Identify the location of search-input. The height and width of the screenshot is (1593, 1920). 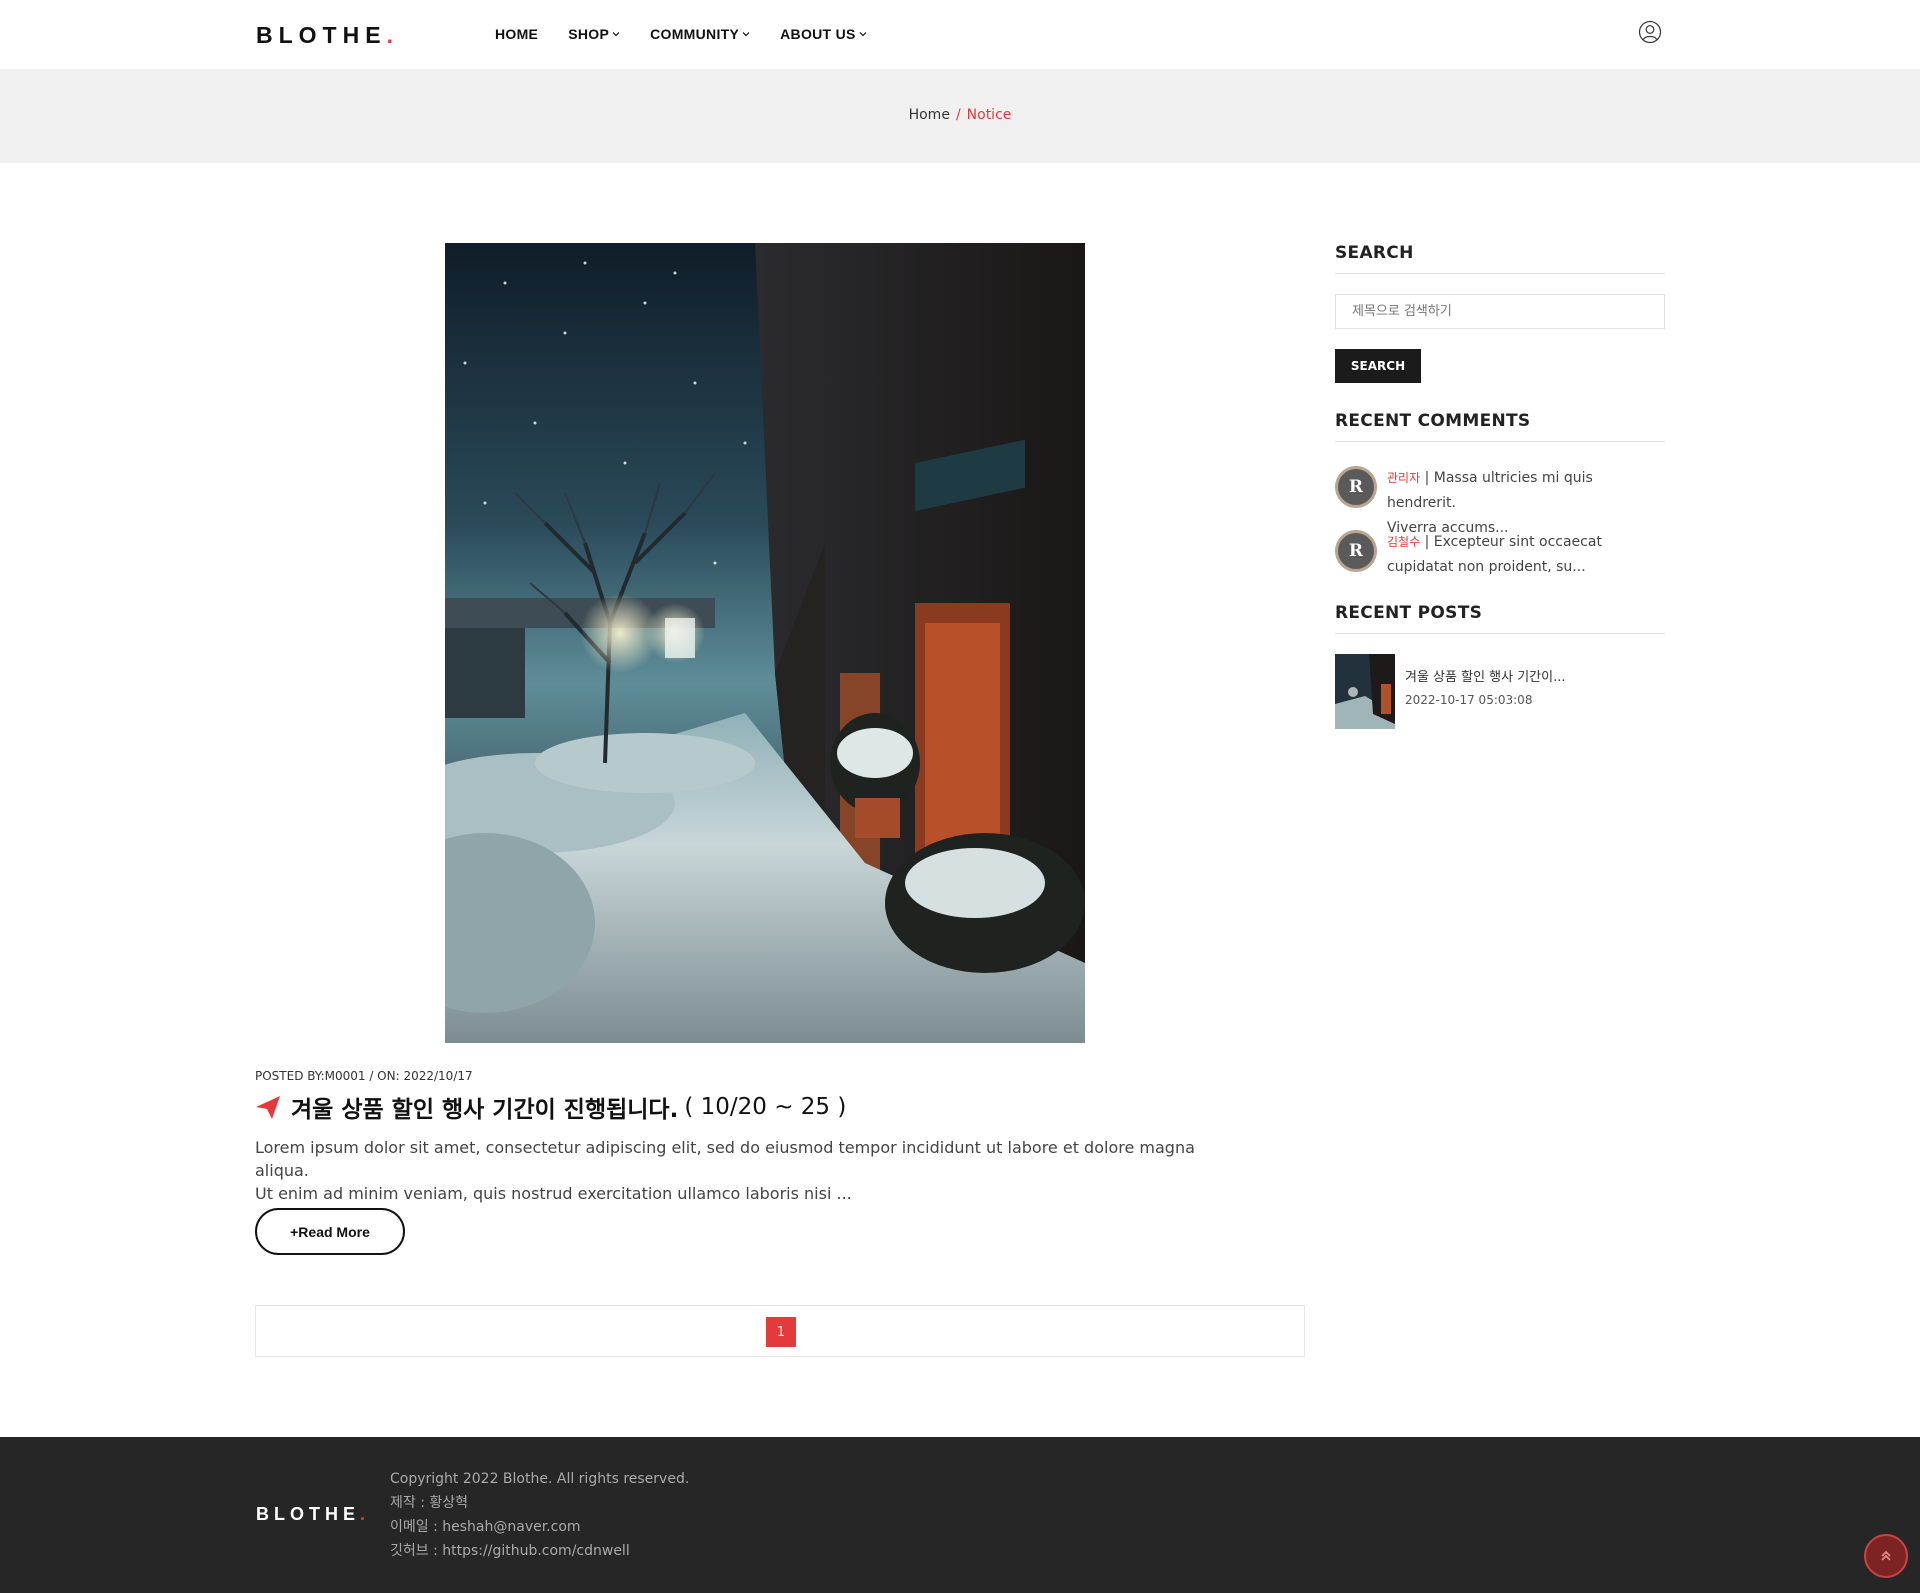
(1500, 311).